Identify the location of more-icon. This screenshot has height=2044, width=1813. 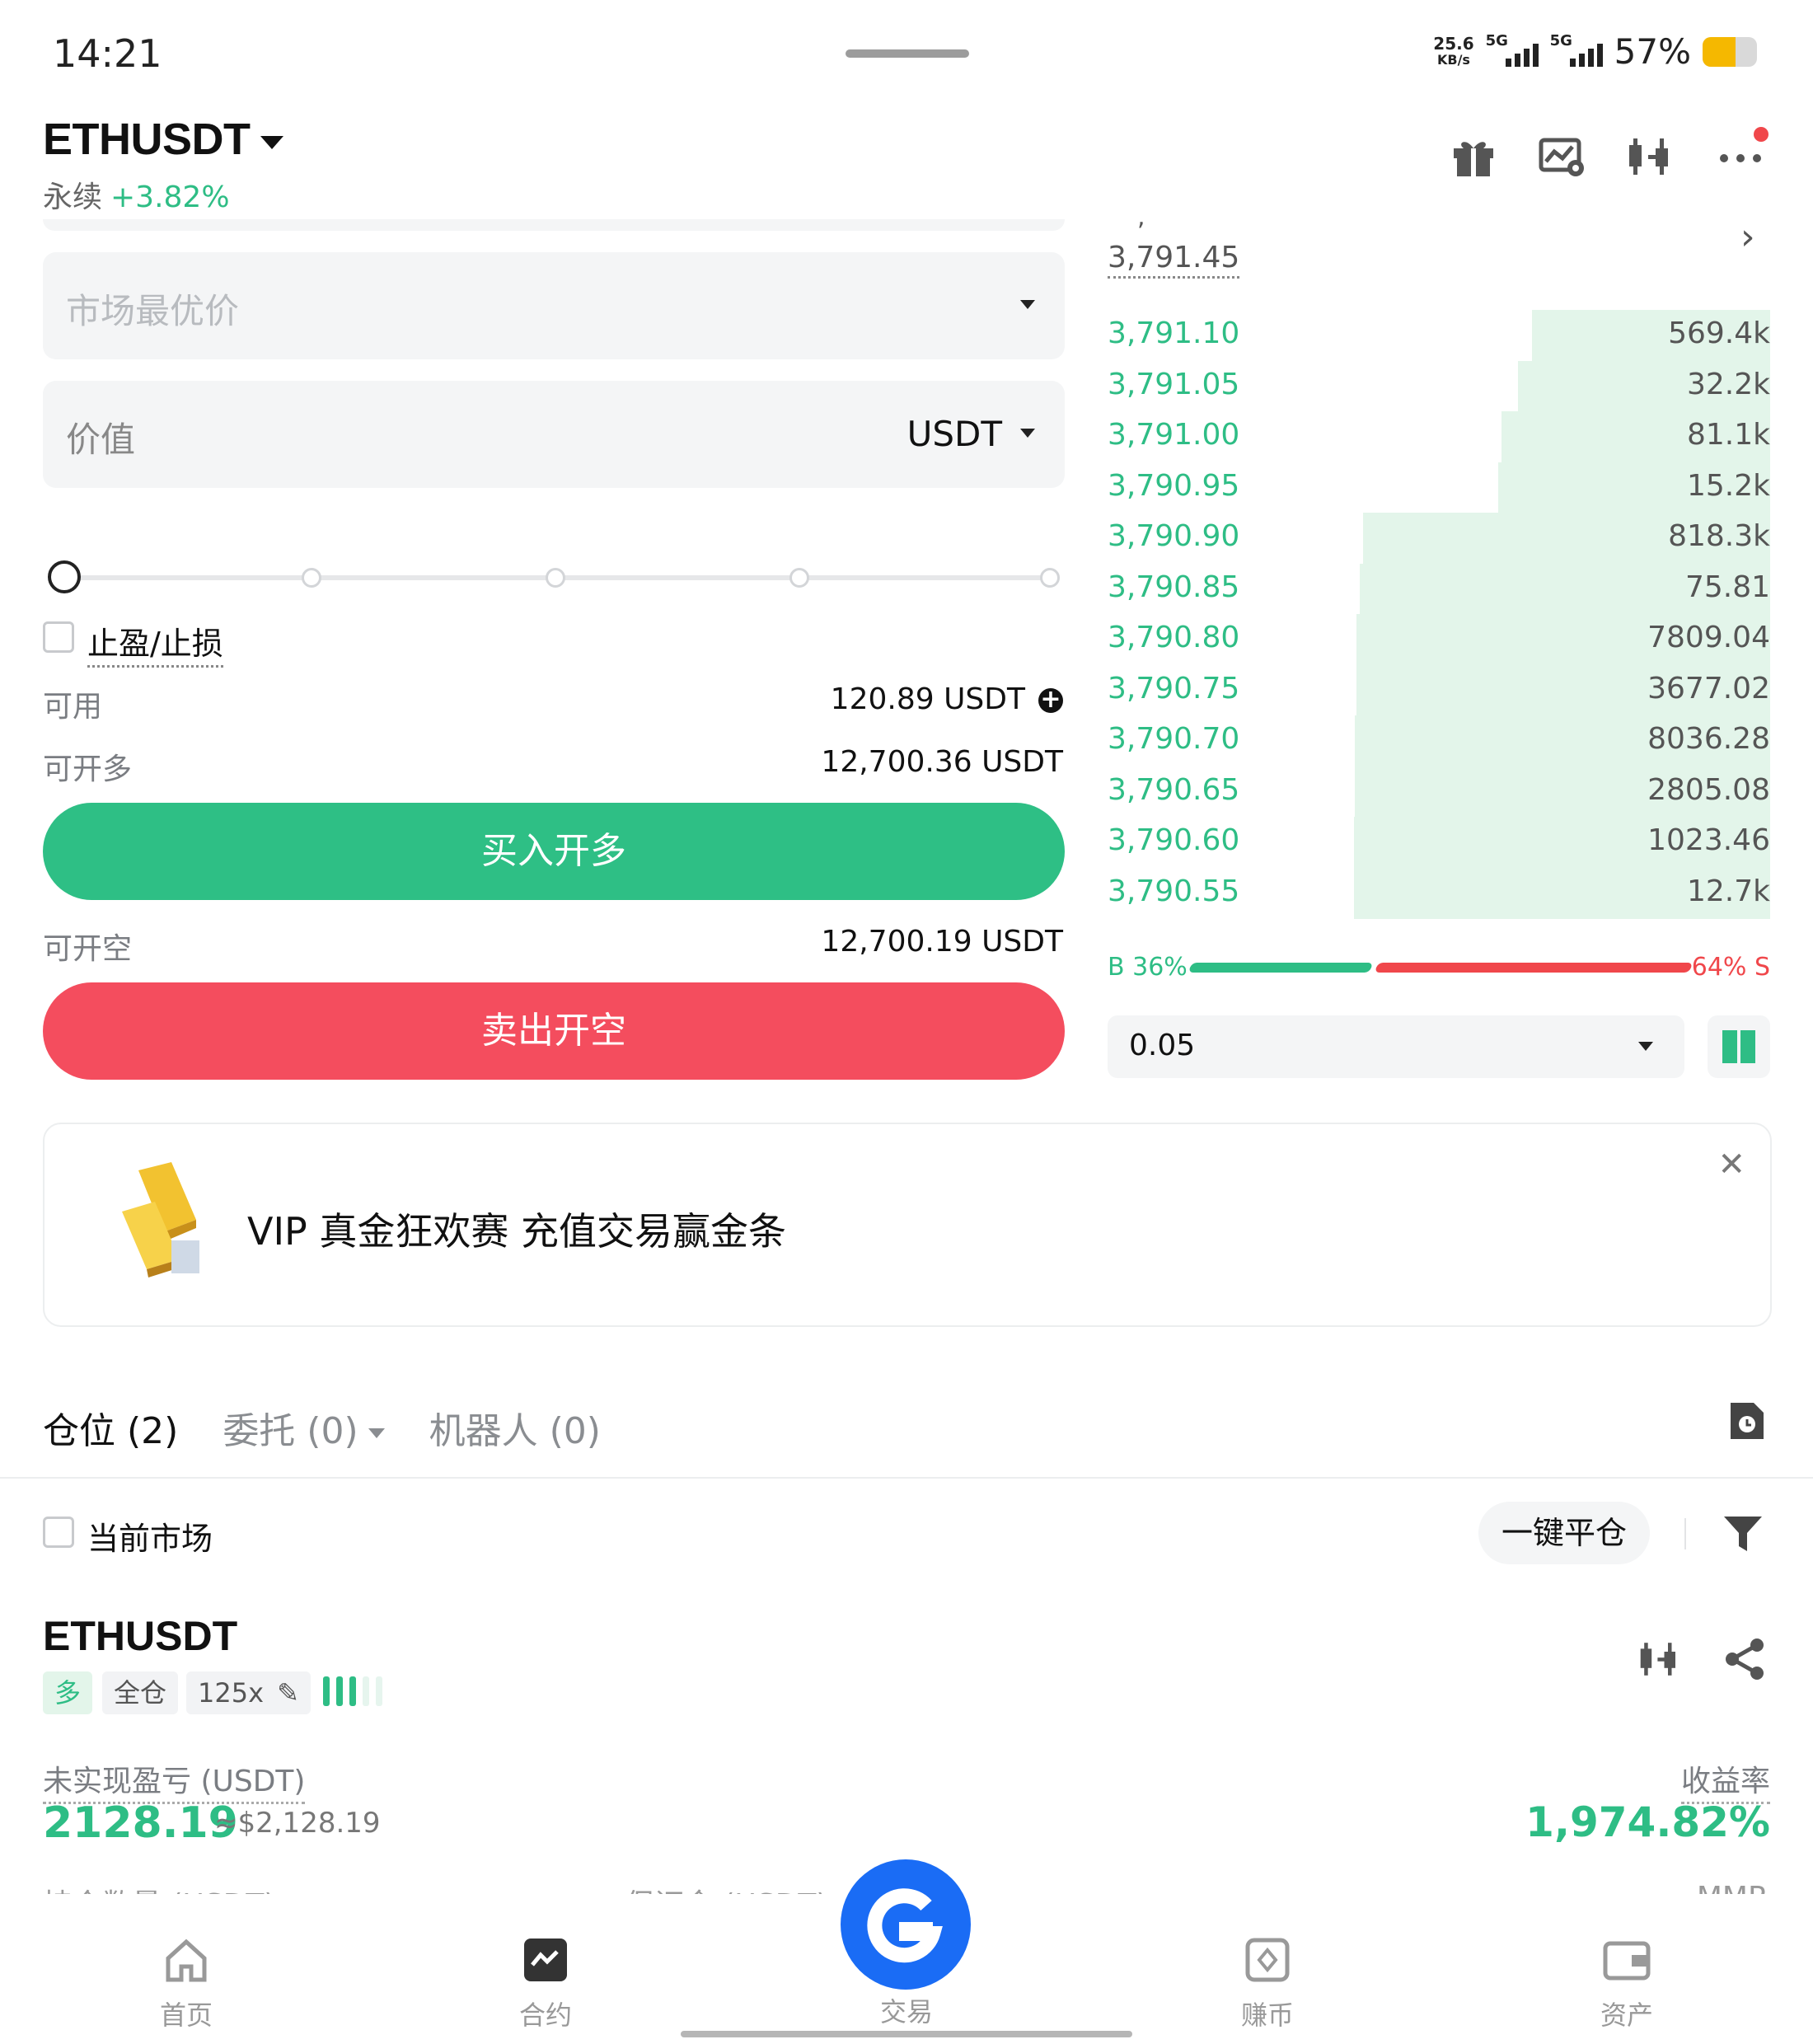
(1742, 154).